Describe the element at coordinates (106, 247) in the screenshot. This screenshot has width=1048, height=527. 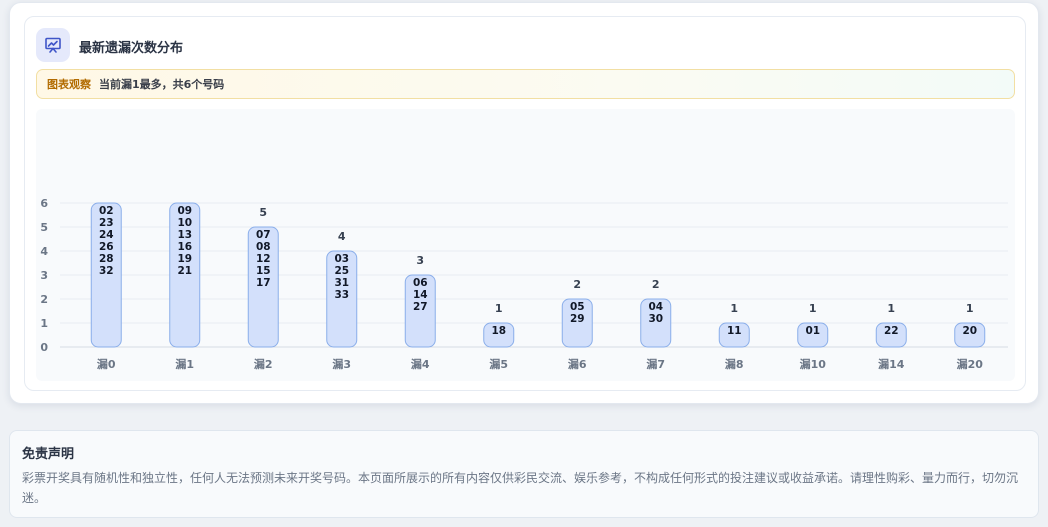
I see `bar-number-label: 26` at that location.